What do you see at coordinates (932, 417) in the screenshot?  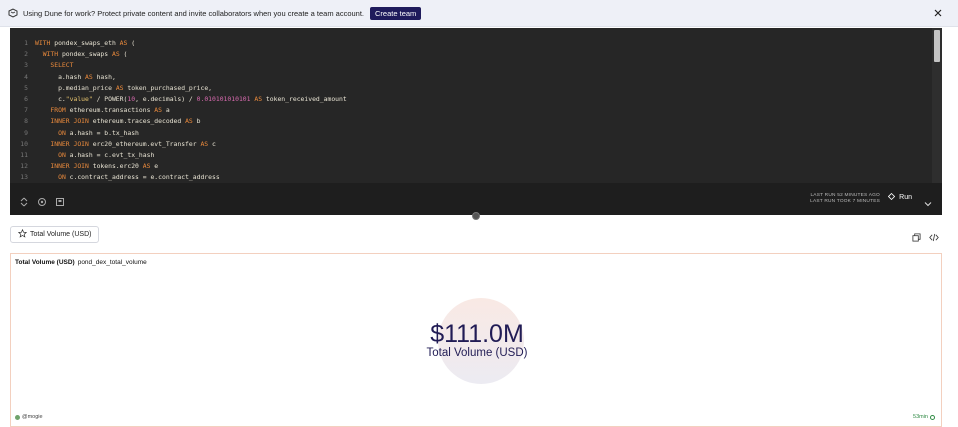 I see `clock-icon` at bounding box center [932, 417].